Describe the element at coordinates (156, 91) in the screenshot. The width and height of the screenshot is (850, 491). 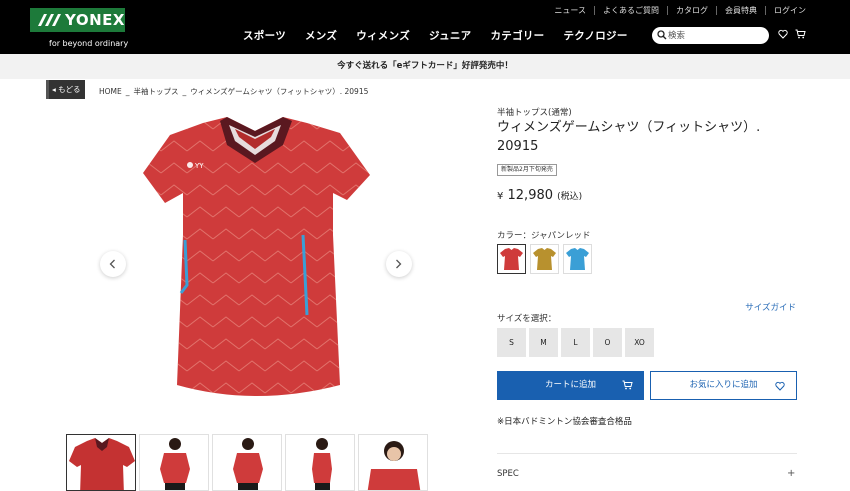
I see `breadcrumb-category: 半袖トップス` at that location.